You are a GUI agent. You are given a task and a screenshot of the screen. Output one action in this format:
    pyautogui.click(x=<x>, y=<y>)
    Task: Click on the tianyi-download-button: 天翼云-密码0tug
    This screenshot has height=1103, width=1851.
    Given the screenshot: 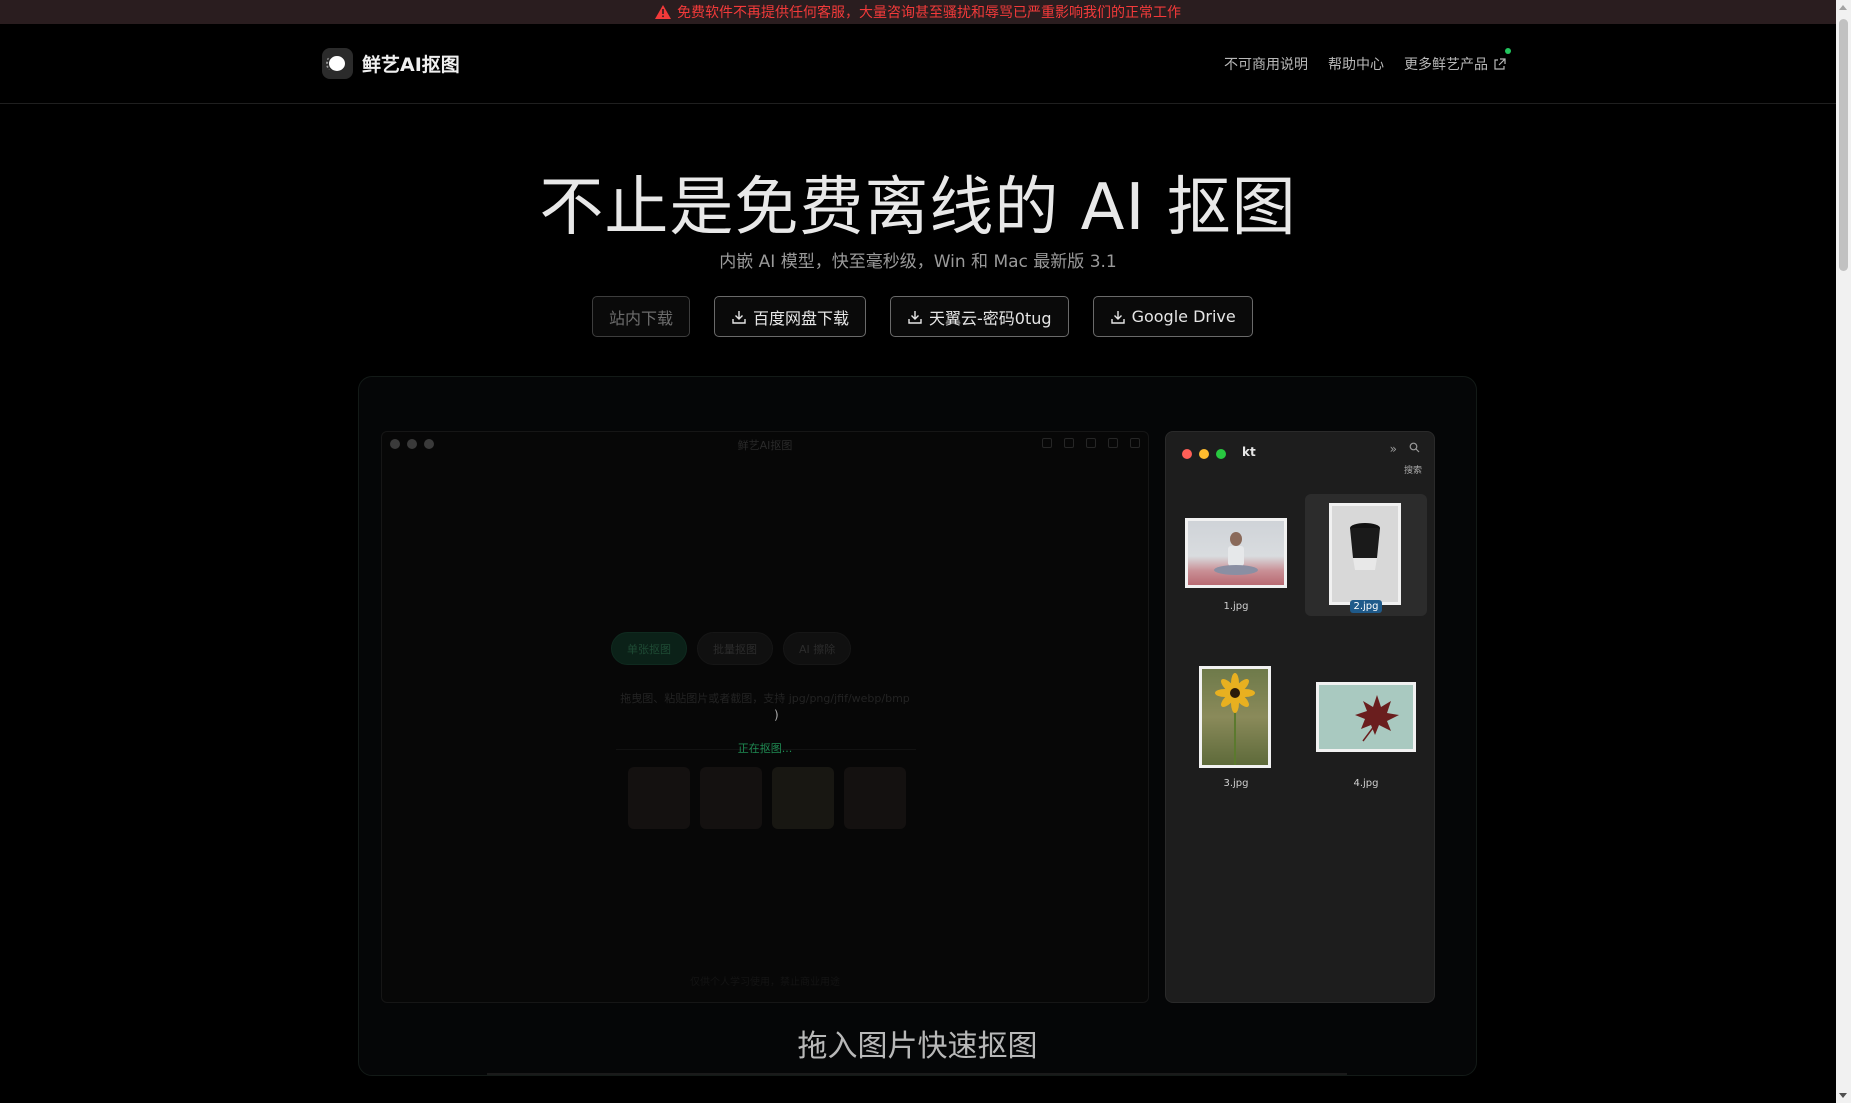 What is the action you would take?
    pyautogui.click(x=979, y=316)
    